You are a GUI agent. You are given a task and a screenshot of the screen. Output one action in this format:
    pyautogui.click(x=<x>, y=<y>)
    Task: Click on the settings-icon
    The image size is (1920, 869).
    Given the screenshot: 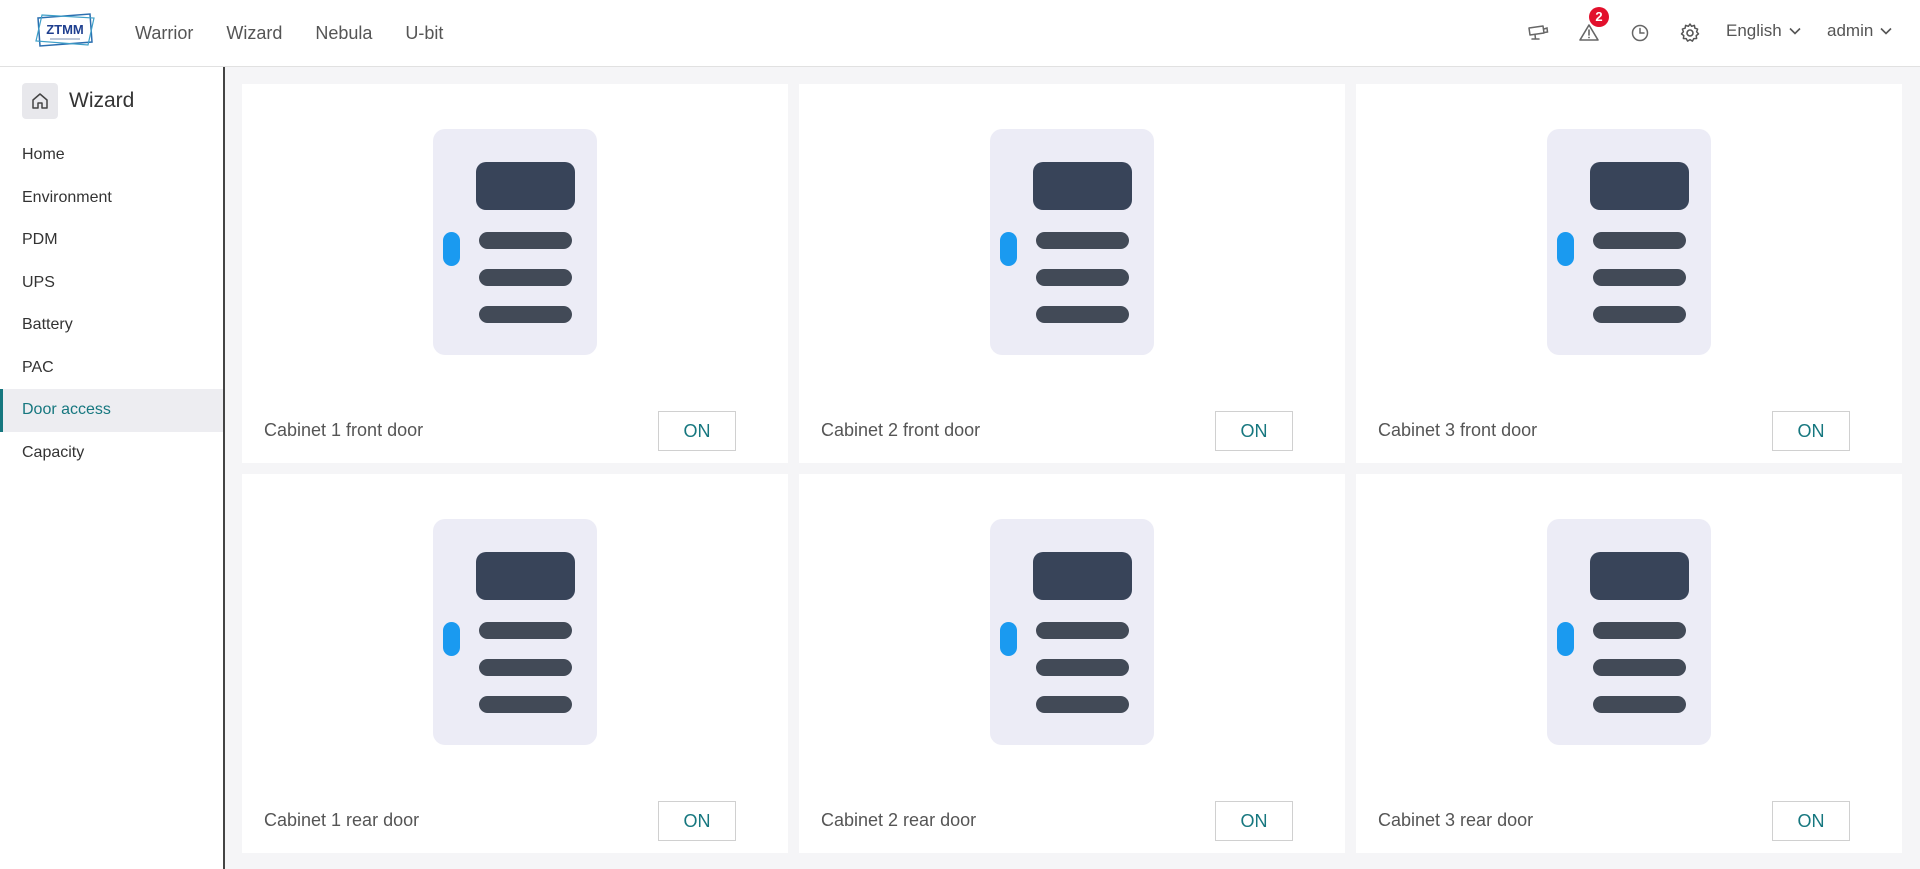 What is the action you would take?
    pyautogui.click(x=1690, y=33)
    